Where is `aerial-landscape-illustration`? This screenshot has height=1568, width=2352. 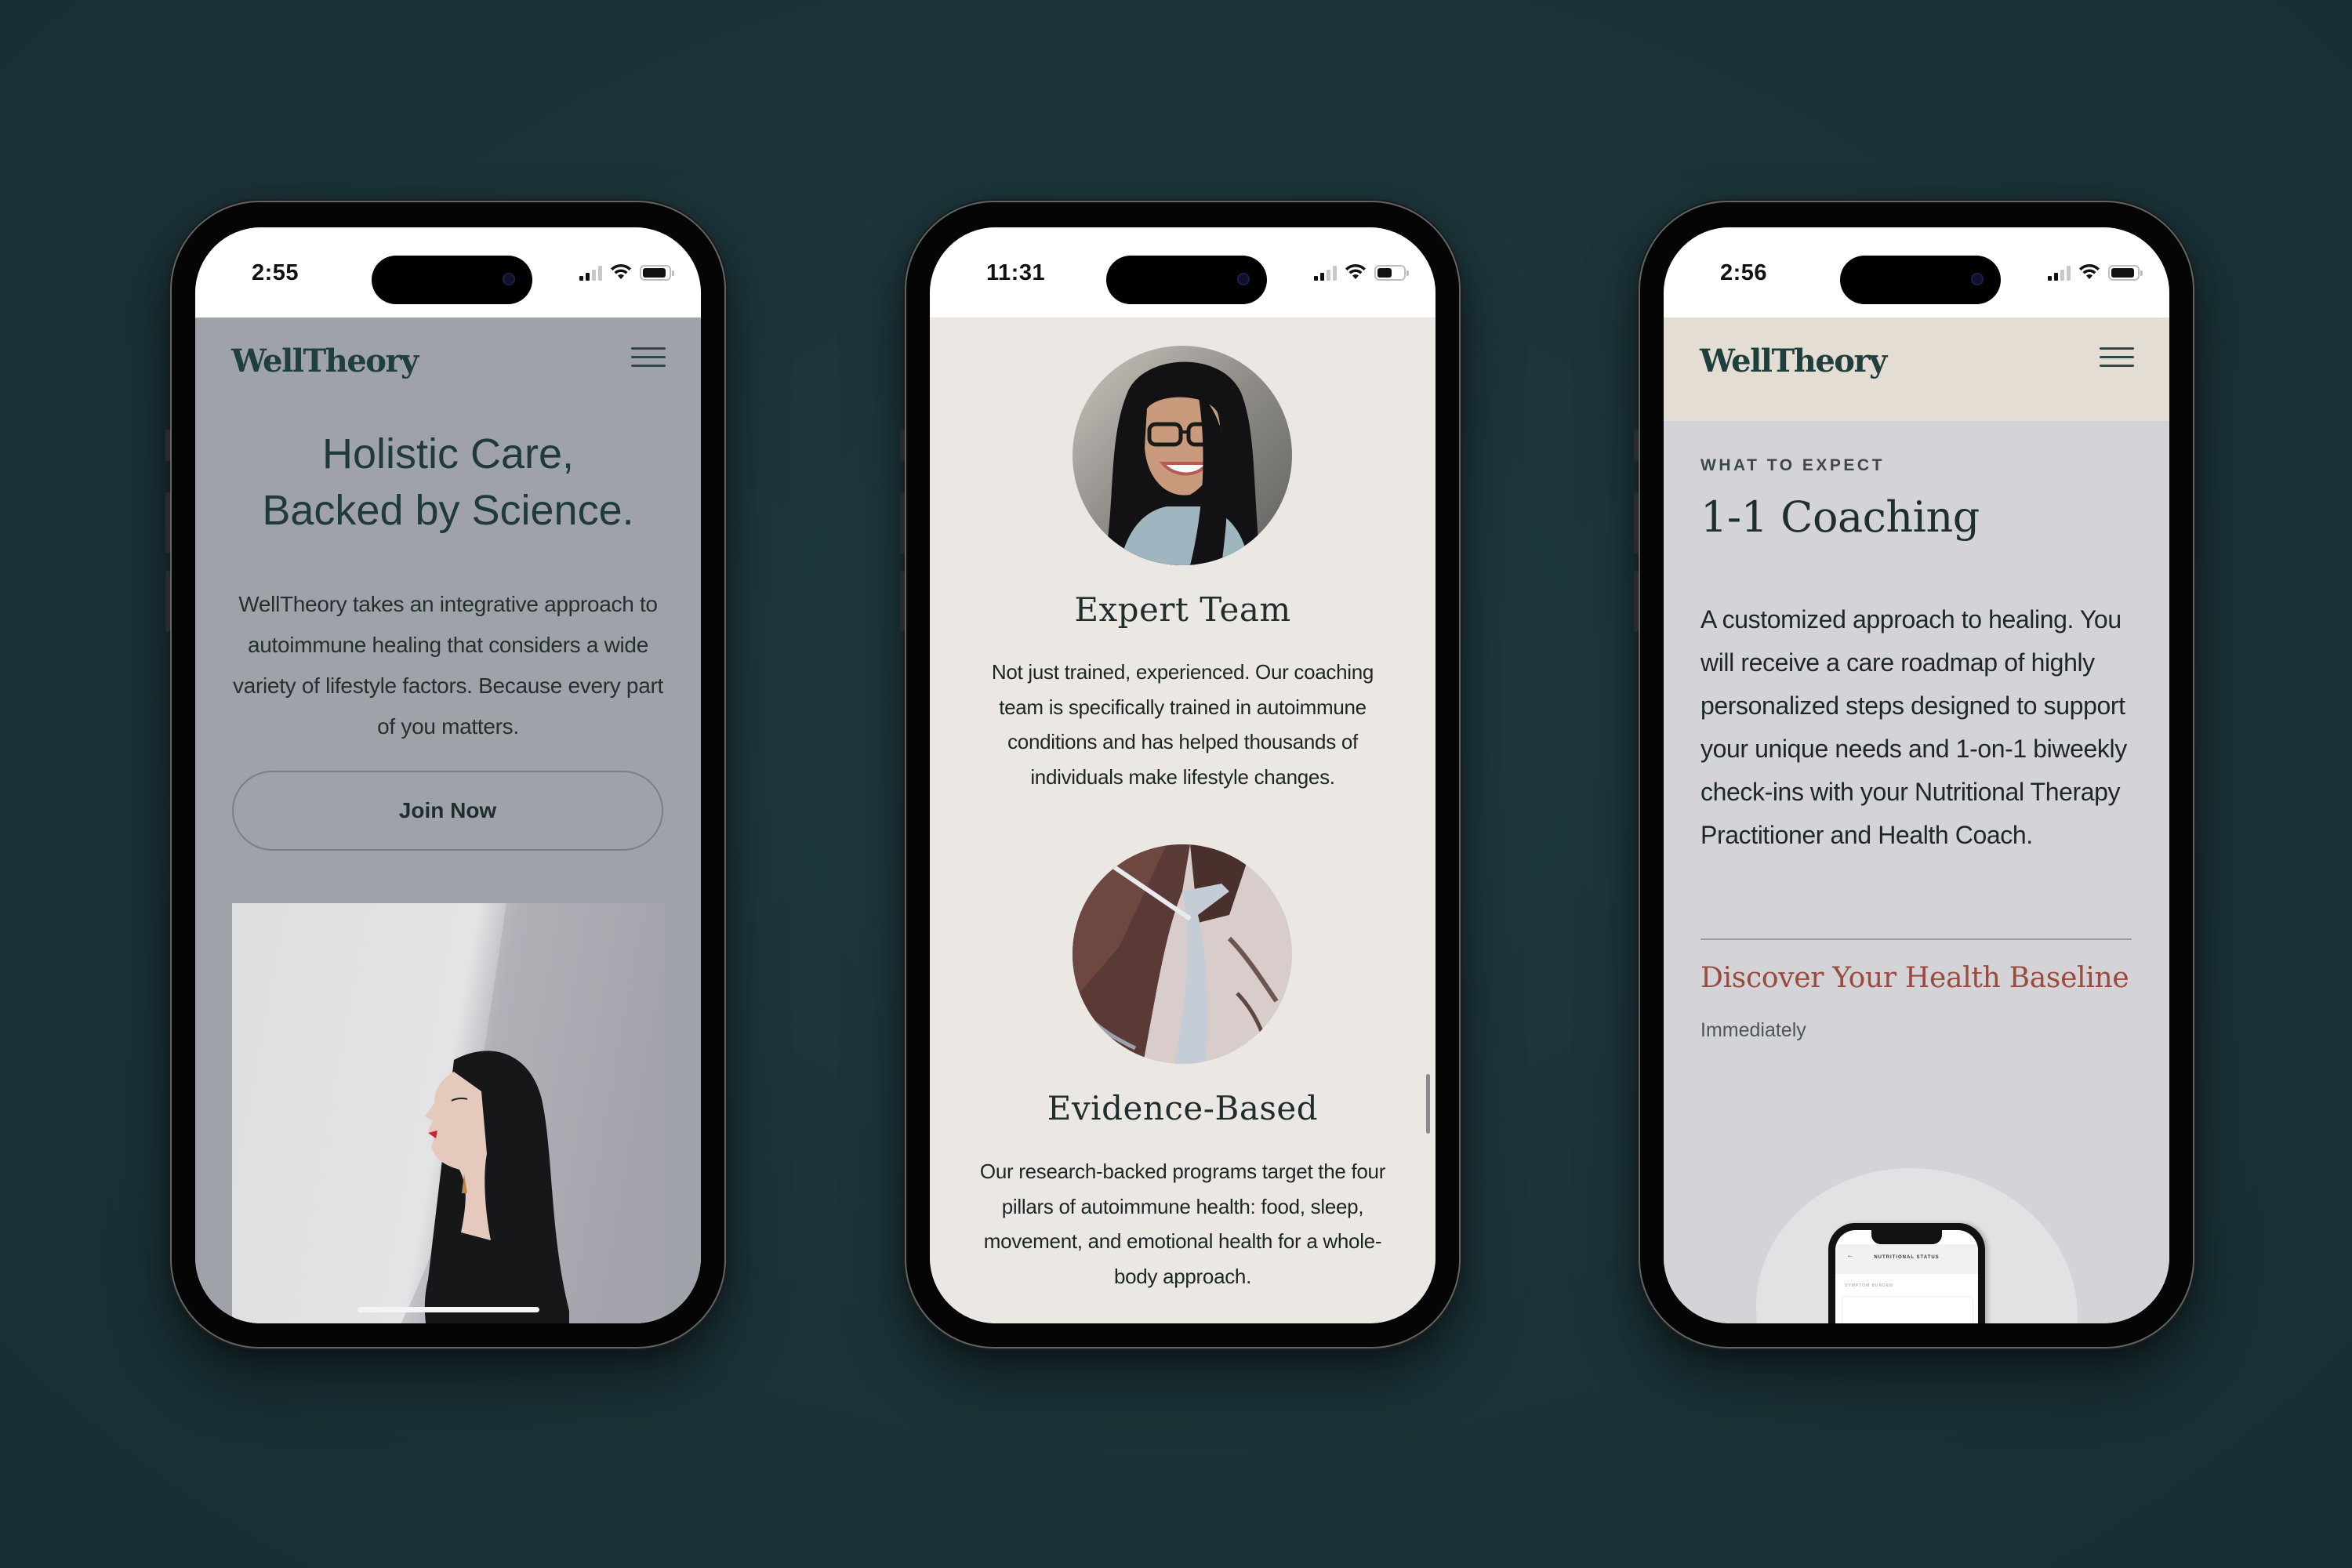 aerial-landscape-illustration is located at coordinates (1182, 954).